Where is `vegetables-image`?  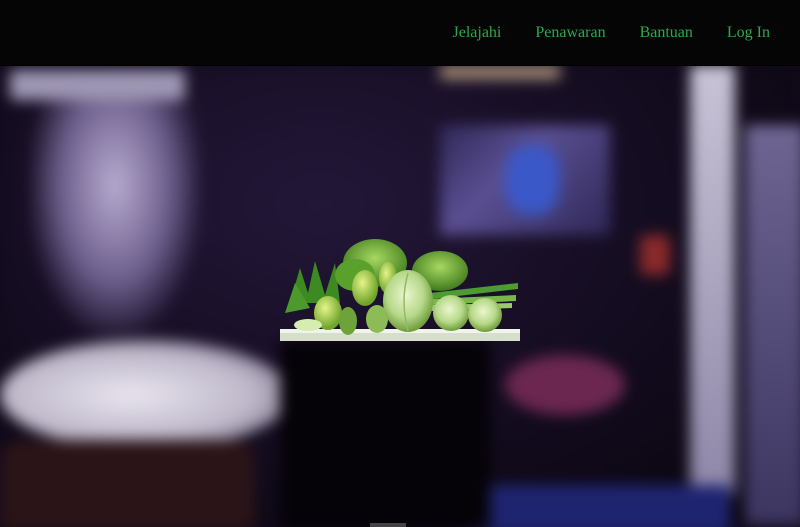
vegetables-image is located at coordinates (400, 290).